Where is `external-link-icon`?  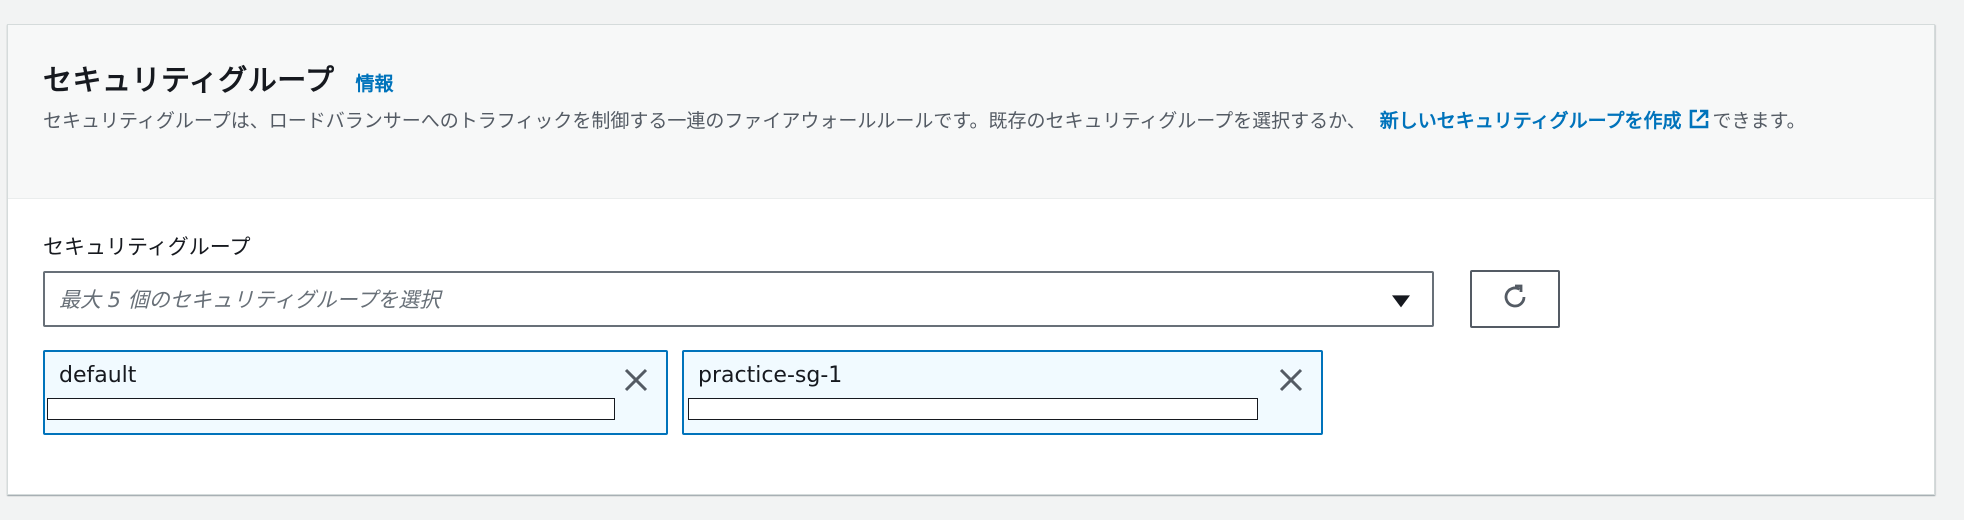
external-link-icon is located at coordinates (1699, 119).